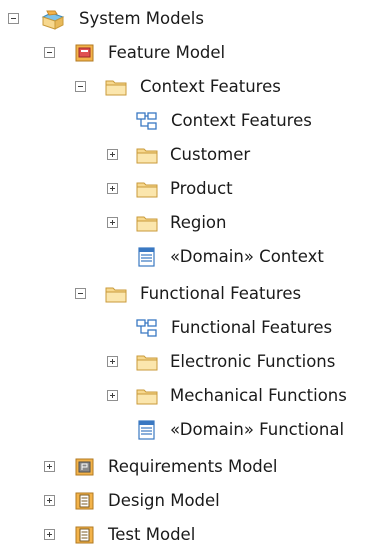  Describe the element at coordinates (201, 188) in the screenshot. I see `tree-node-label: Product` at that location.